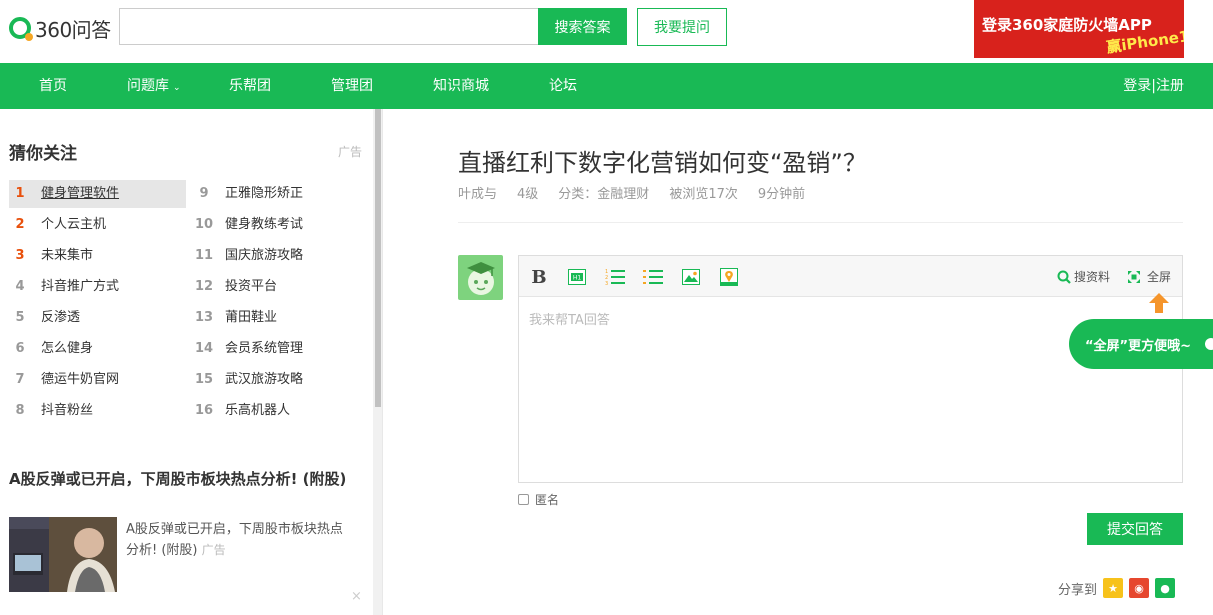  I want to click on hot-label: 健身教练考试, so click(264, 224).